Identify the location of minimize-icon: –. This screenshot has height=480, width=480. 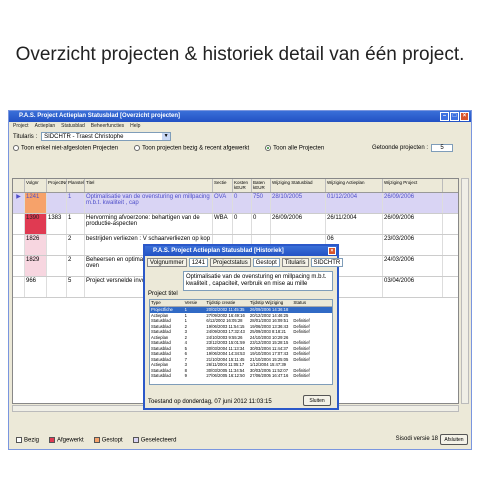
(444, 116).